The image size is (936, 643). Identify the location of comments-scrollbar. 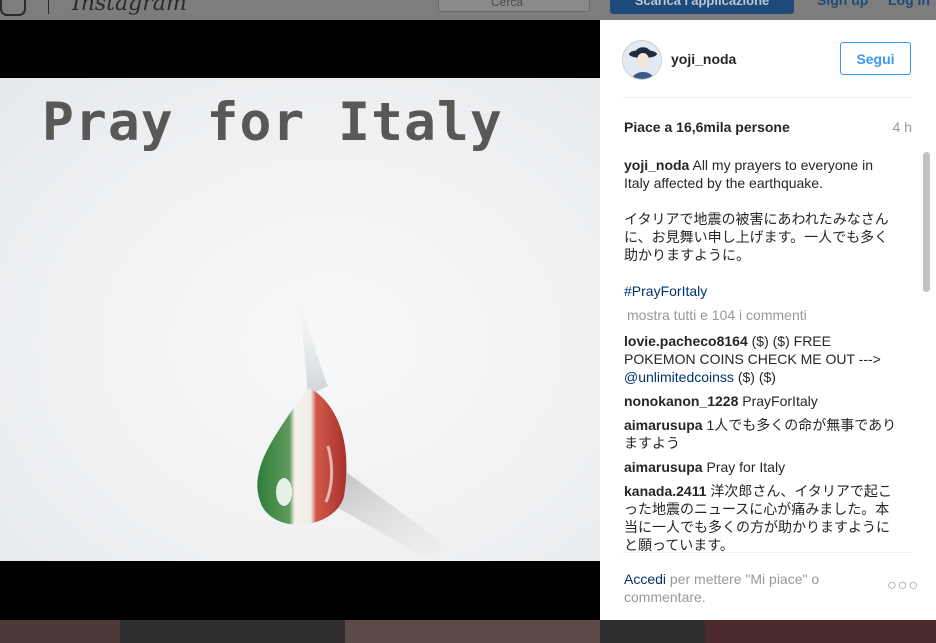
(926, 353).